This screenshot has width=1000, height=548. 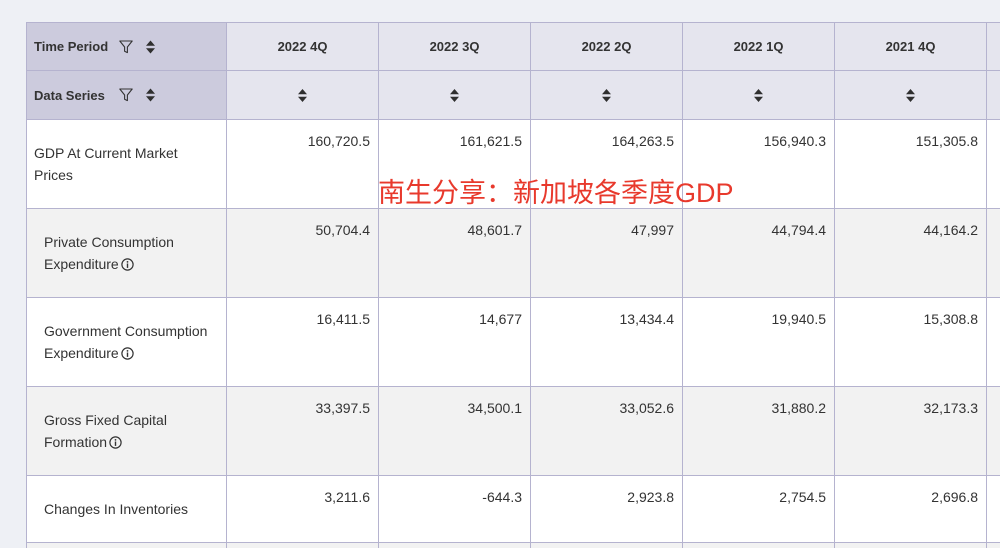 What do you see at coordinates (759, 431) in the screenshot?
I see `table-cell: 31,880.2` at bounding box center [759, 431].